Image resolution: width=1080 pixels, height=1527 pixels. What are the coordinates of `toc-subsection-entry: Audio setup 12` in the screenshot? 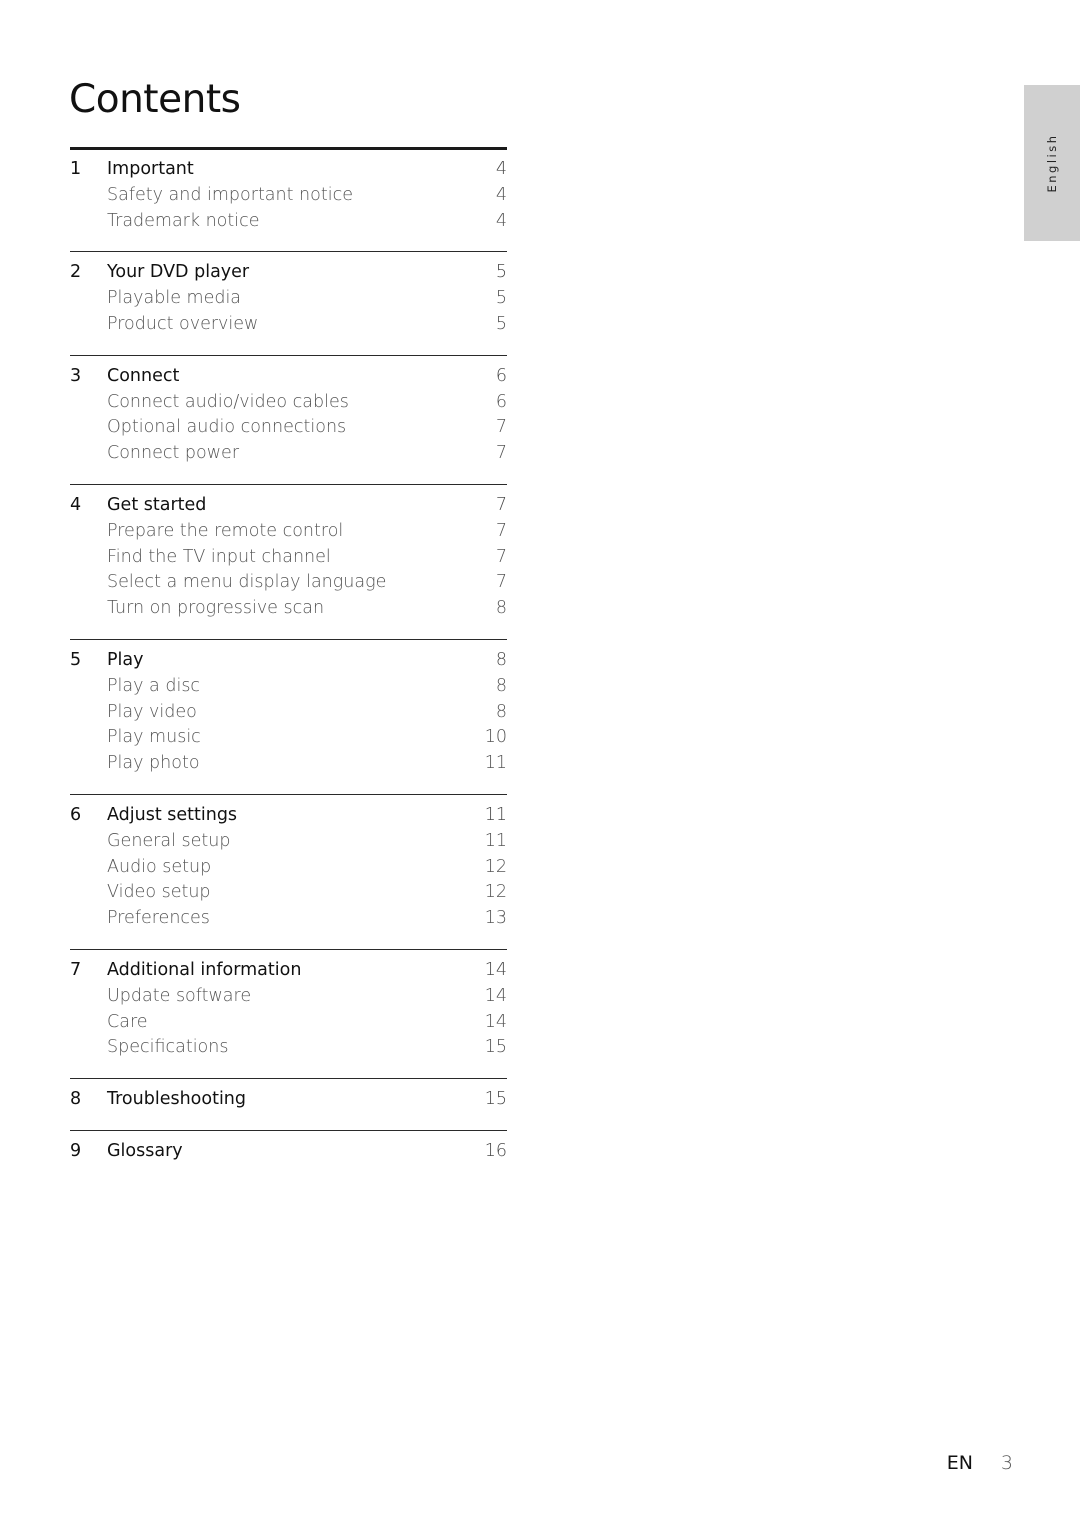 It's located at (288, 868).